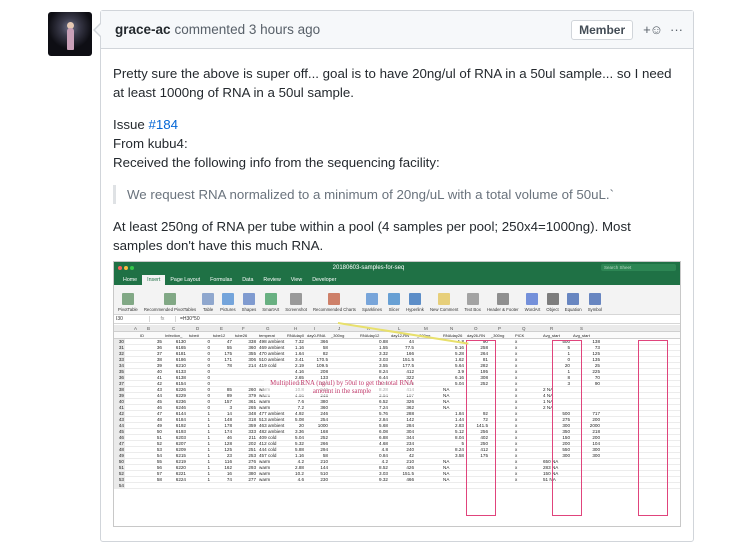  I want to click on author-avatar, so click(70, 34).